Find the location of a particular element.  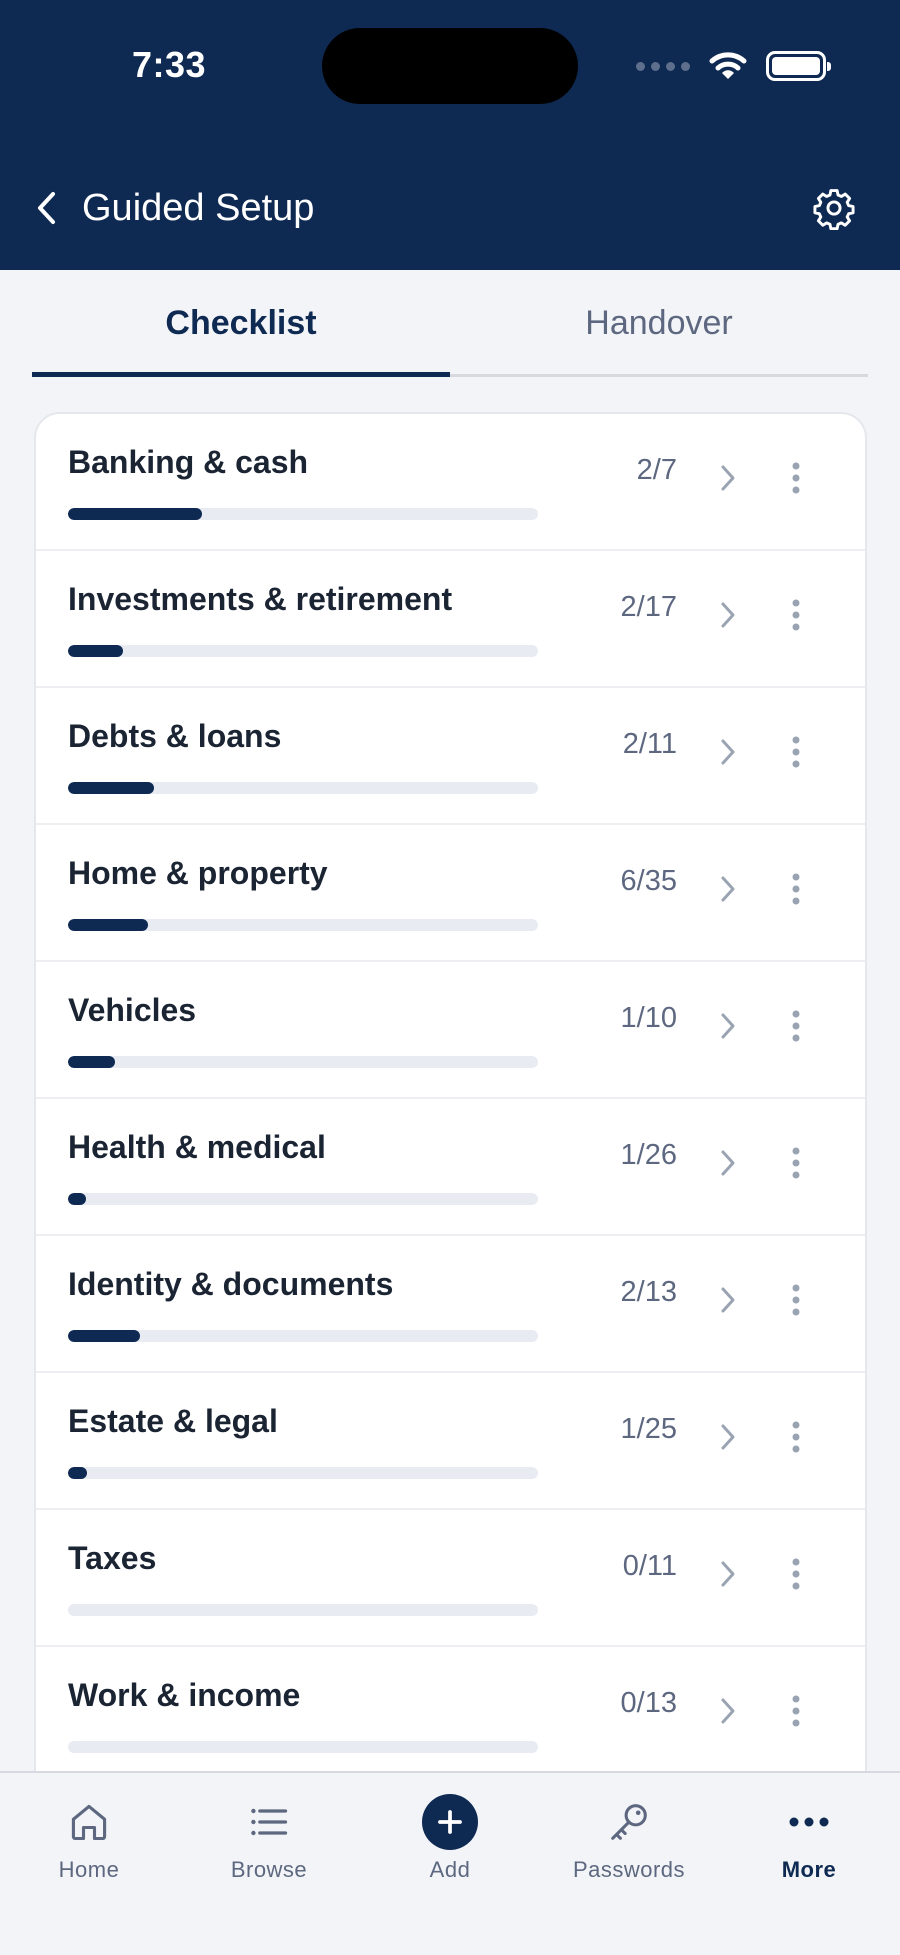

list-icon is located at coordinates (269, 1822).